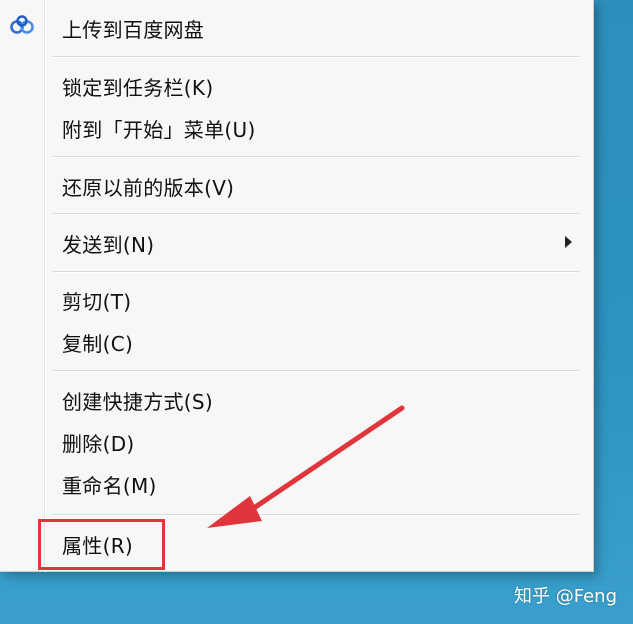  I want to click on chevron-right-icon, so click(568, 242).